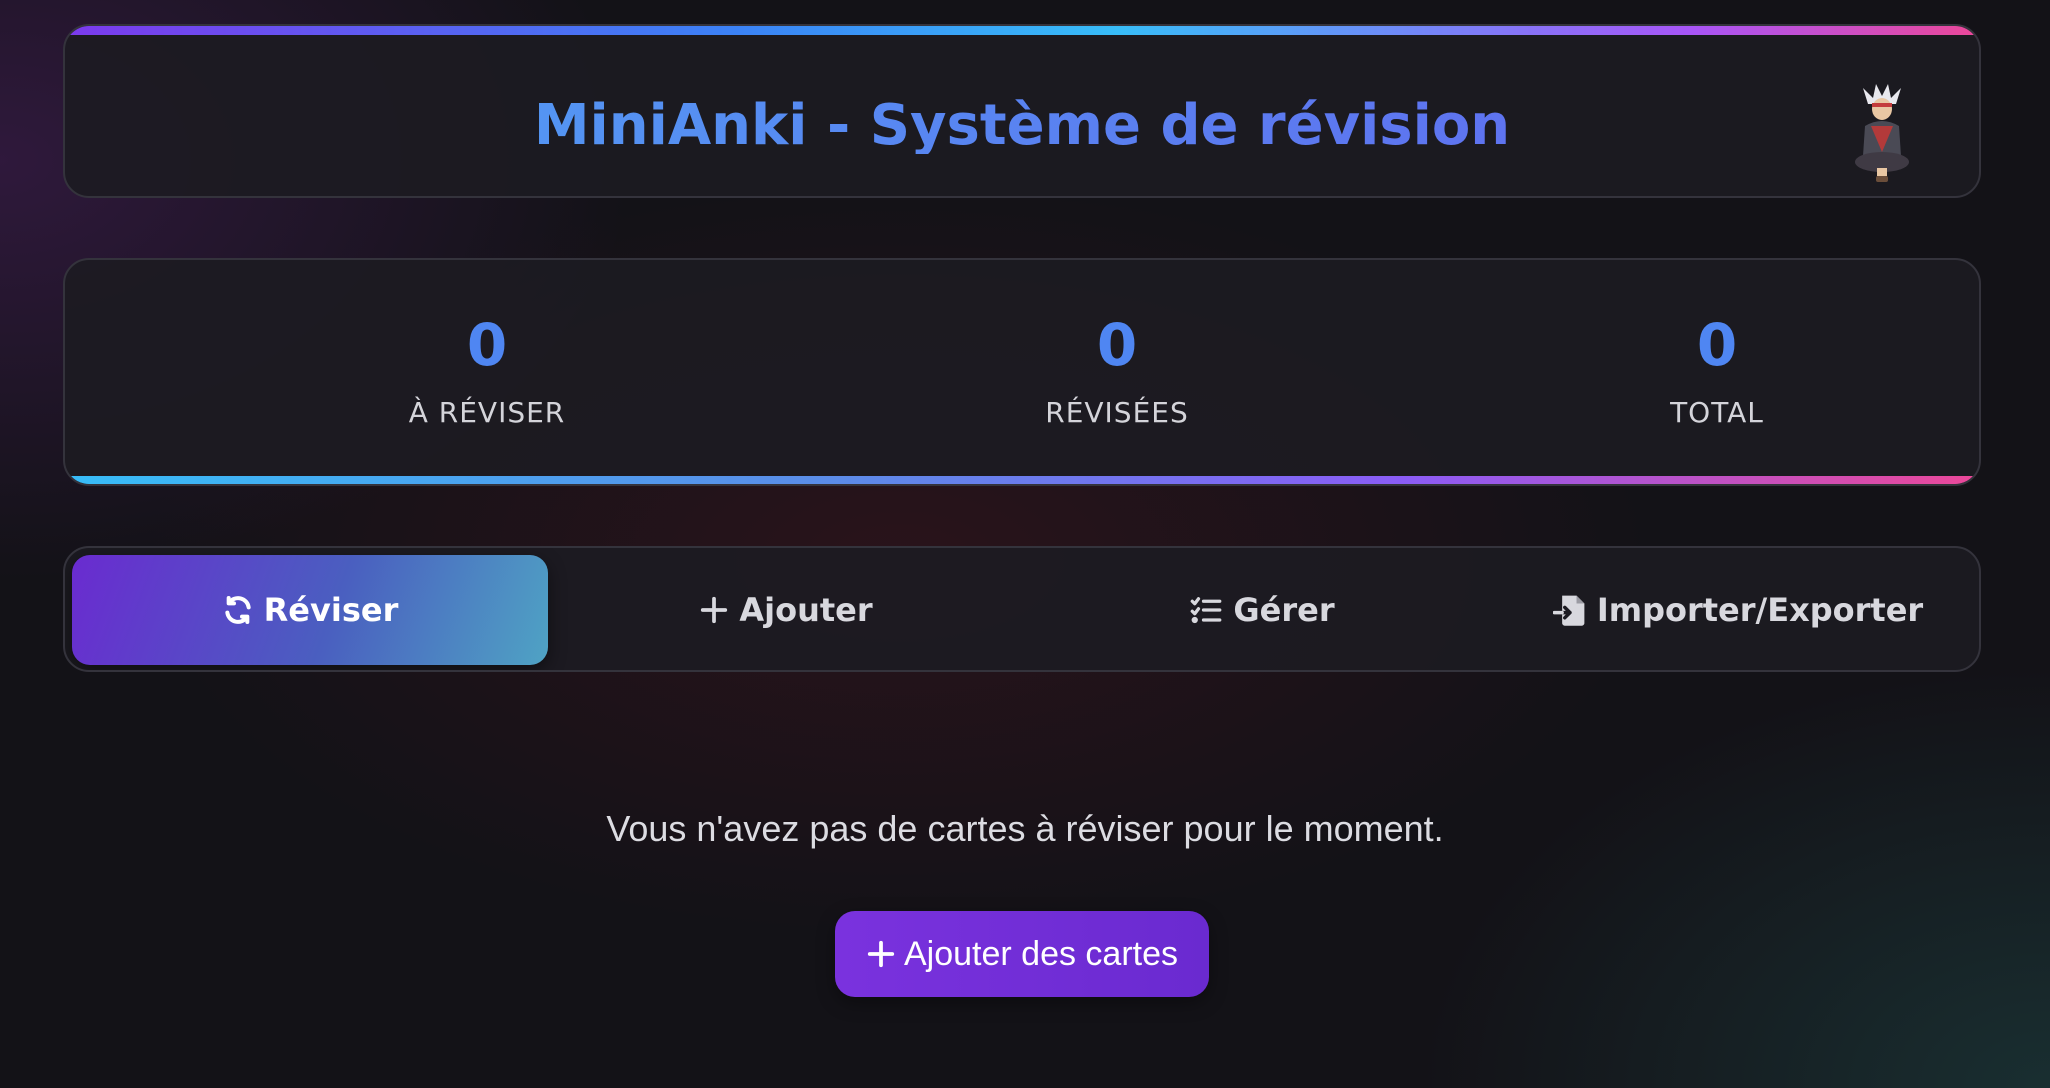  I want to click on tab-add-label: Ajouter, so click(806, 610).